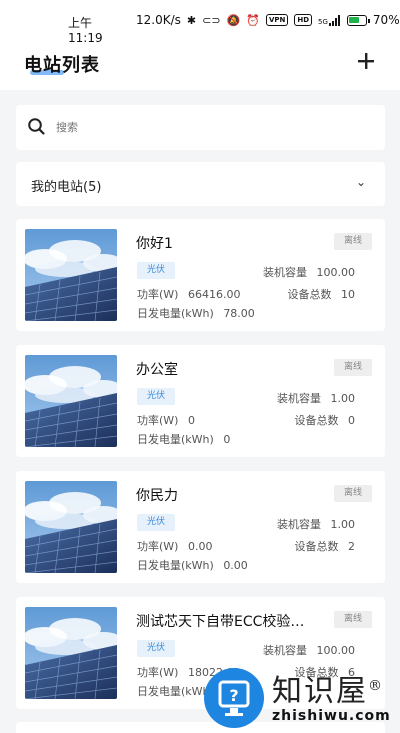  What do you see at coordinates (214, 294) in the screenshot?
I see `power-value: 66416.00` at bounding box center [214, 294].